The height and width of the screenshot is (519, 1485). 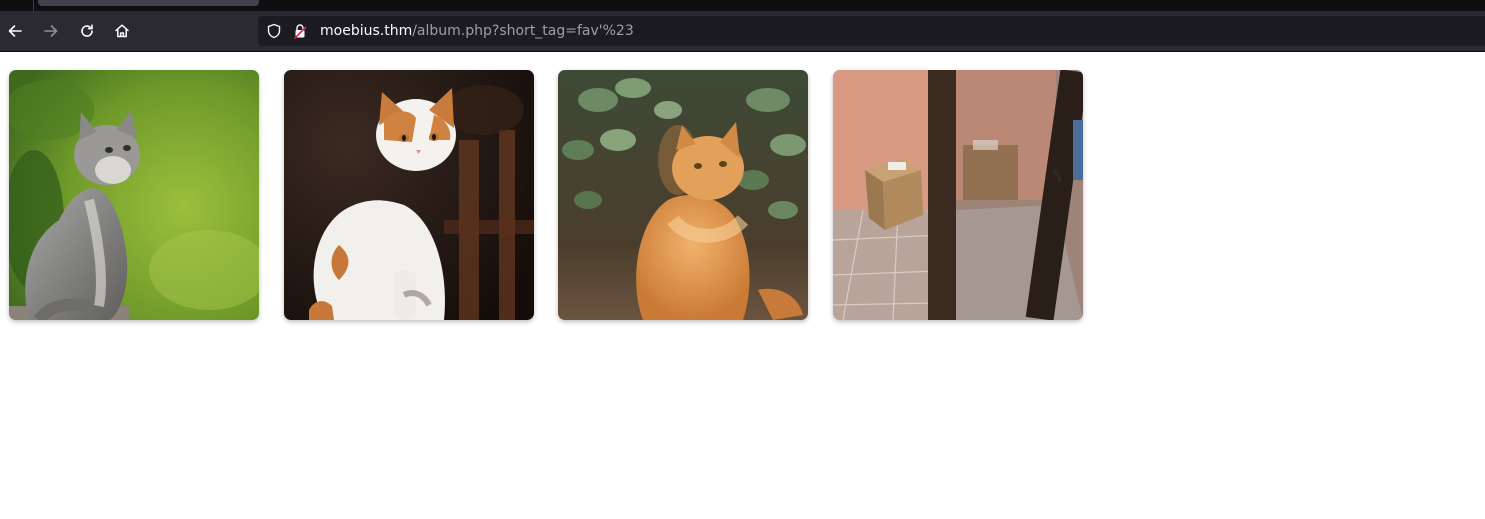 I want to click on url-path: /album.php?short_tag=fav'%23, so click(x=523, y=31).